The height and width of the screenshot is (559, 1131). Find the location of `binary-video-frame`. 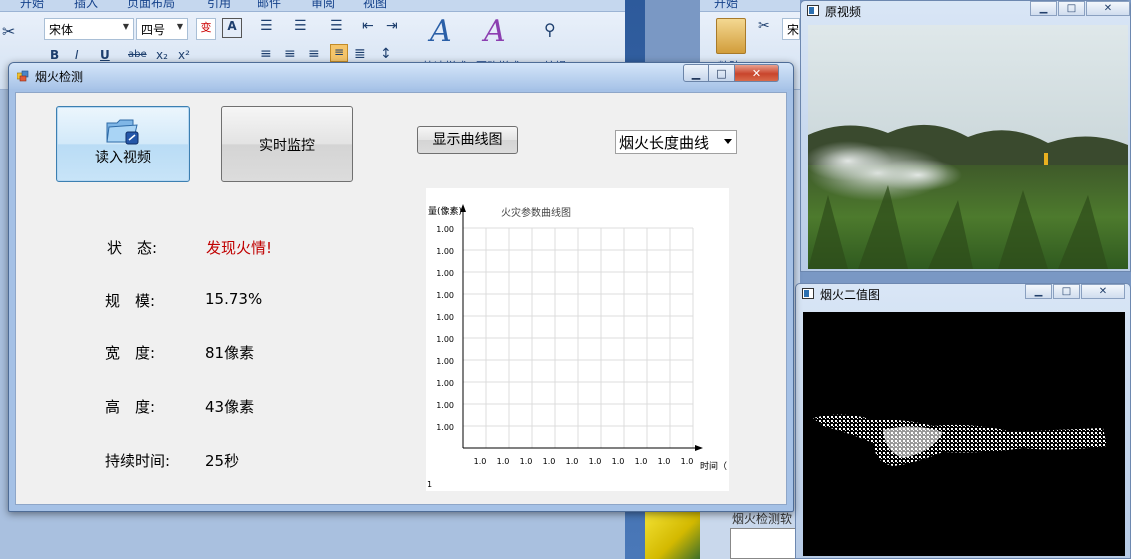

binary-video-frame is located at coordinates (964, 434).